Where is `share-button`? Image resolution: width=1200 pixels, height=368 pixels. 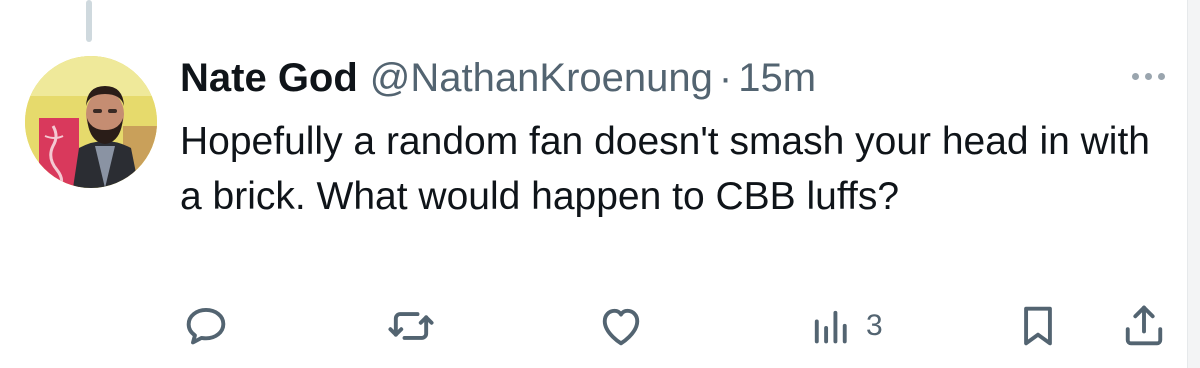
share-button is located at coordinates (1144, 326).